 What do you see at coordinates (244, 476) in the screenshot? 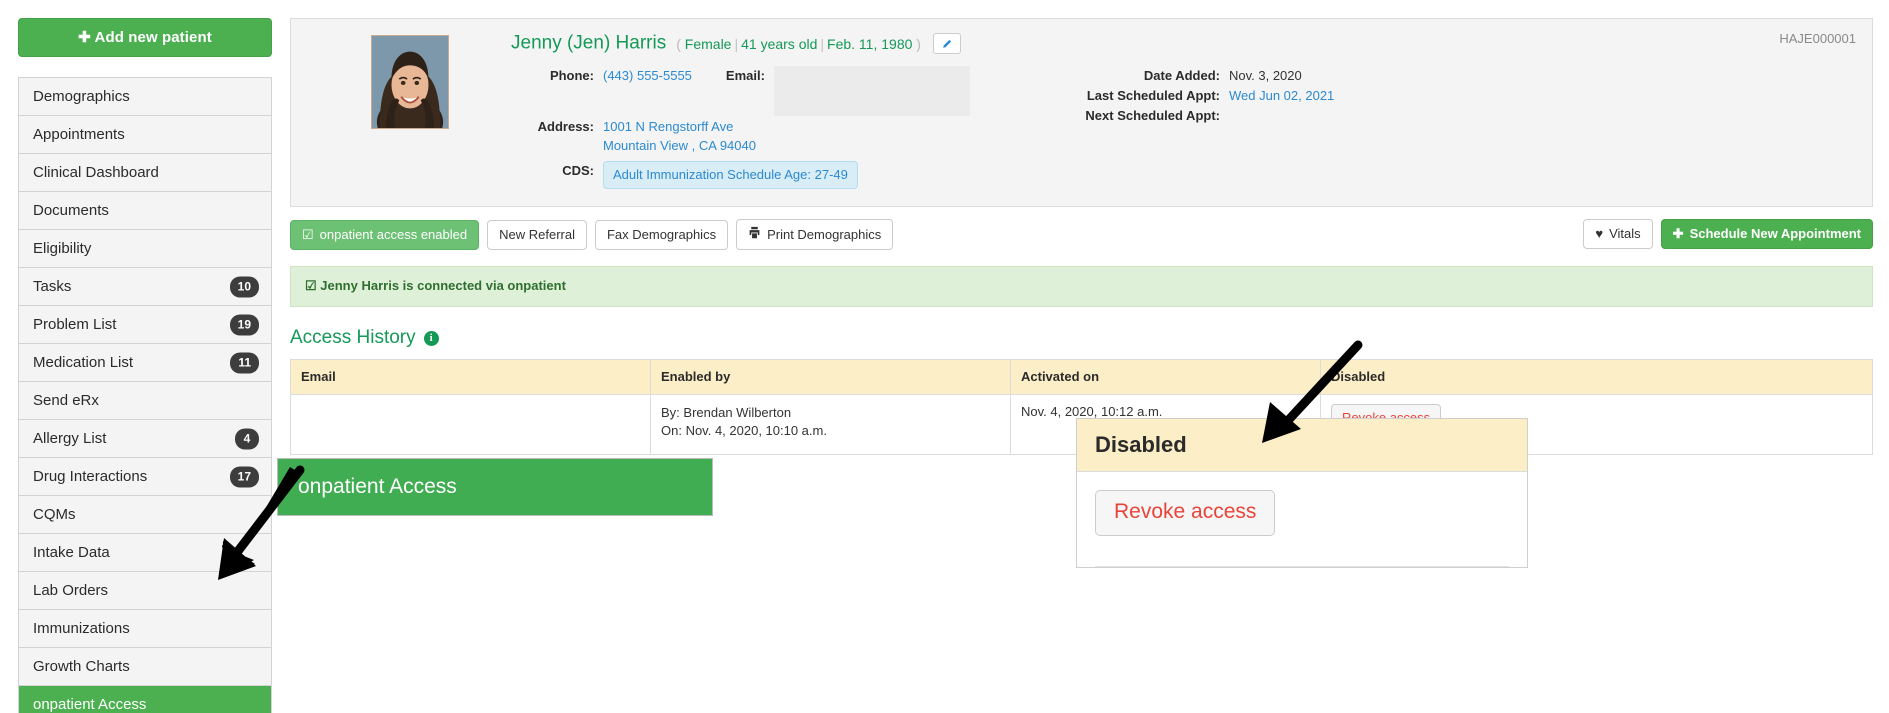
I see `sidebar-badge-drug-interactions: 17` at bounding box center [244, 476].